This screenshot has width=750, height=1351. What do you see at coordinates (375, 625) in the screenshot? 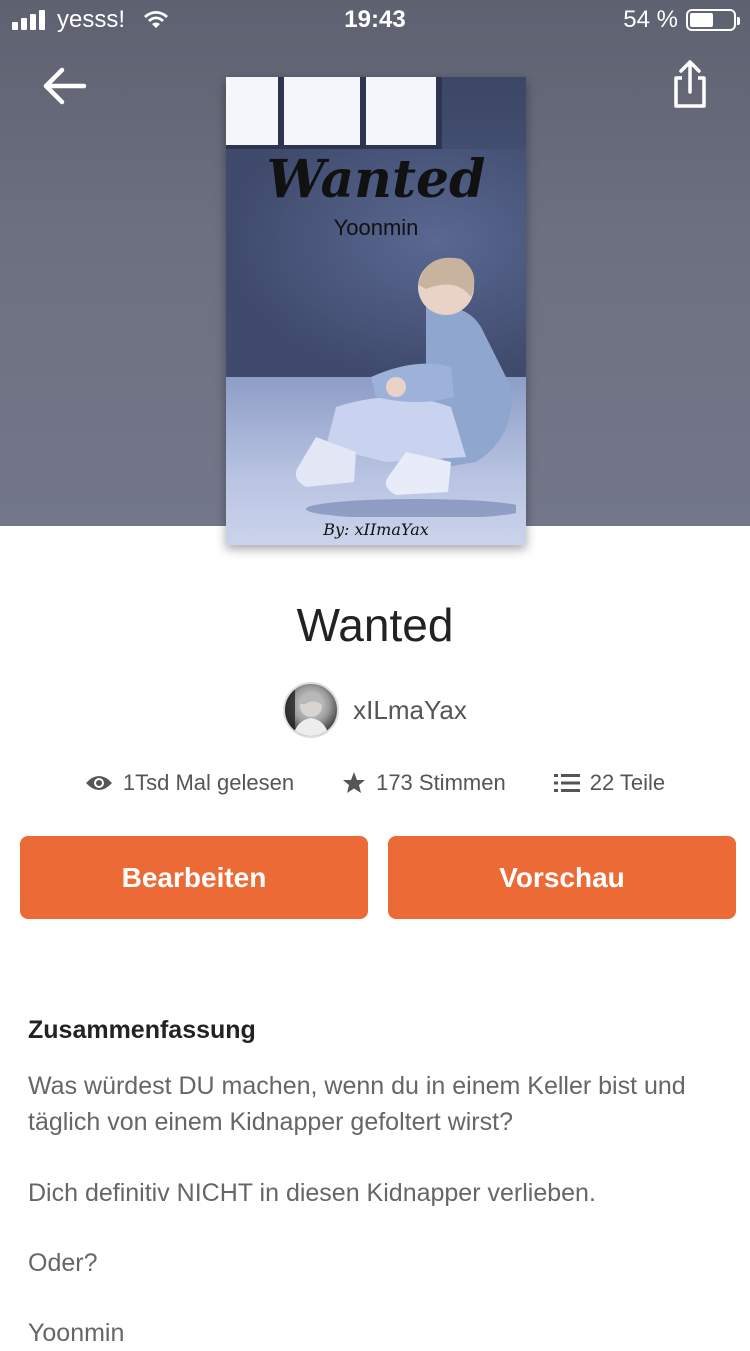
I see `story-title: Wanted` at bounding box center [375, 625].